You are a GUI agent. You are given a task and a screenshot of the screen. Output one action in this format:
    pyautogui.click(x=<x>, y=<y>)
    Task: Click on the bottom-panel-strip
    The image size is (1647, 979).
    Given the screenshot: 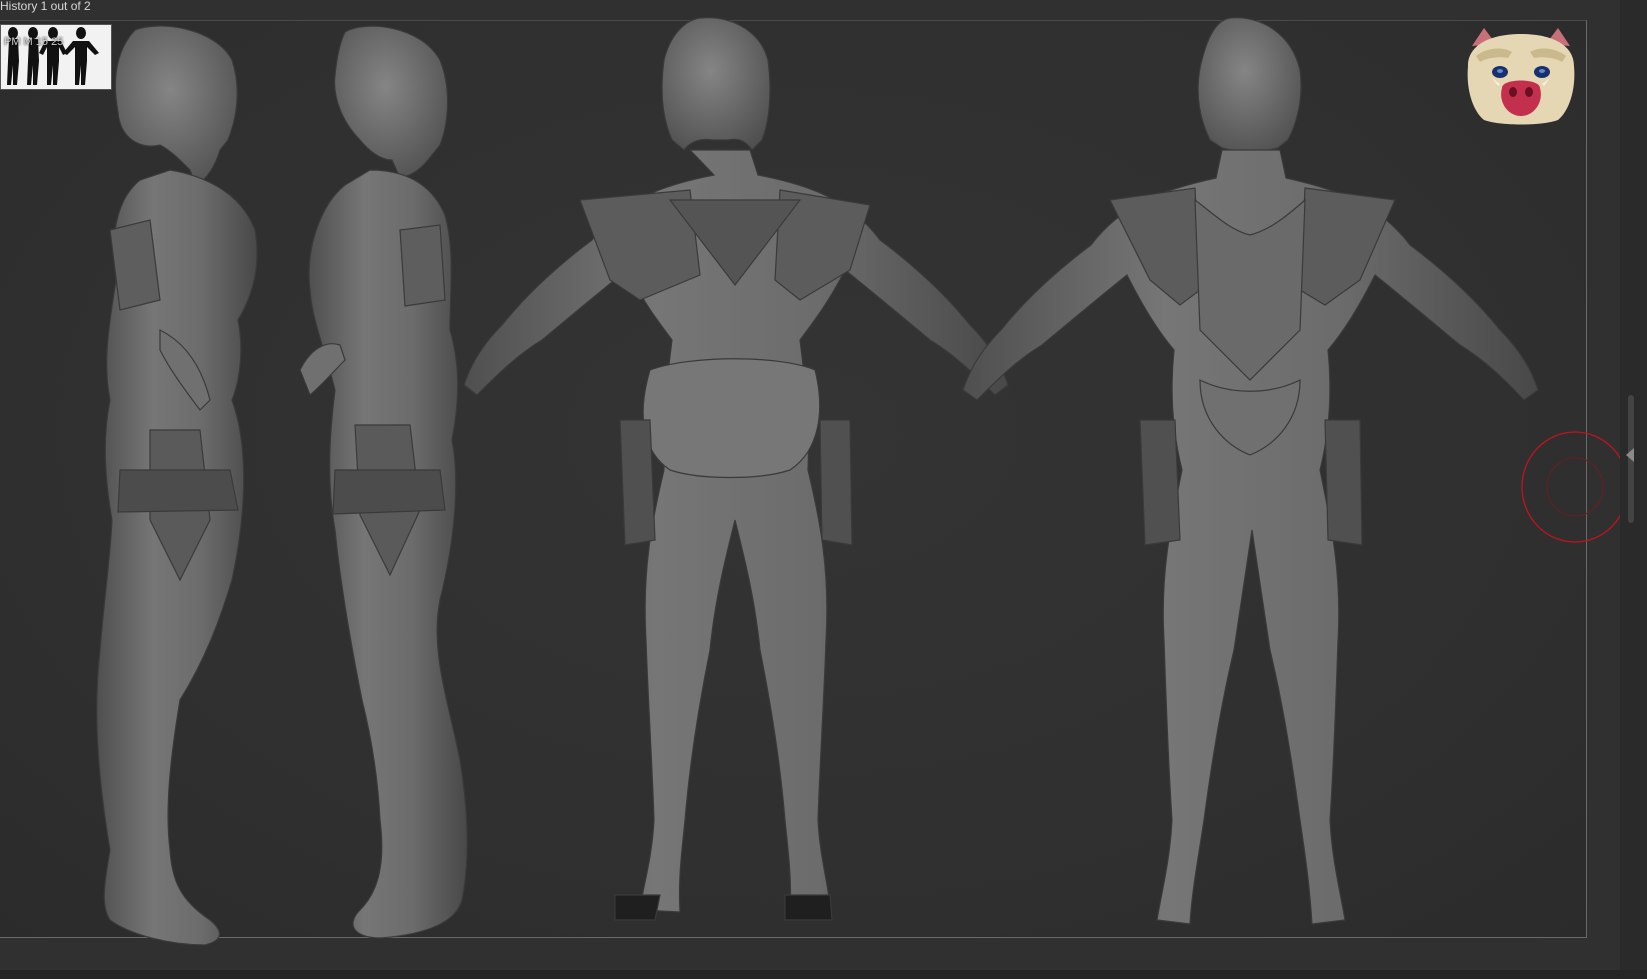 What is the action you would take?
    pyautogui.click(x=823, y=974)
    